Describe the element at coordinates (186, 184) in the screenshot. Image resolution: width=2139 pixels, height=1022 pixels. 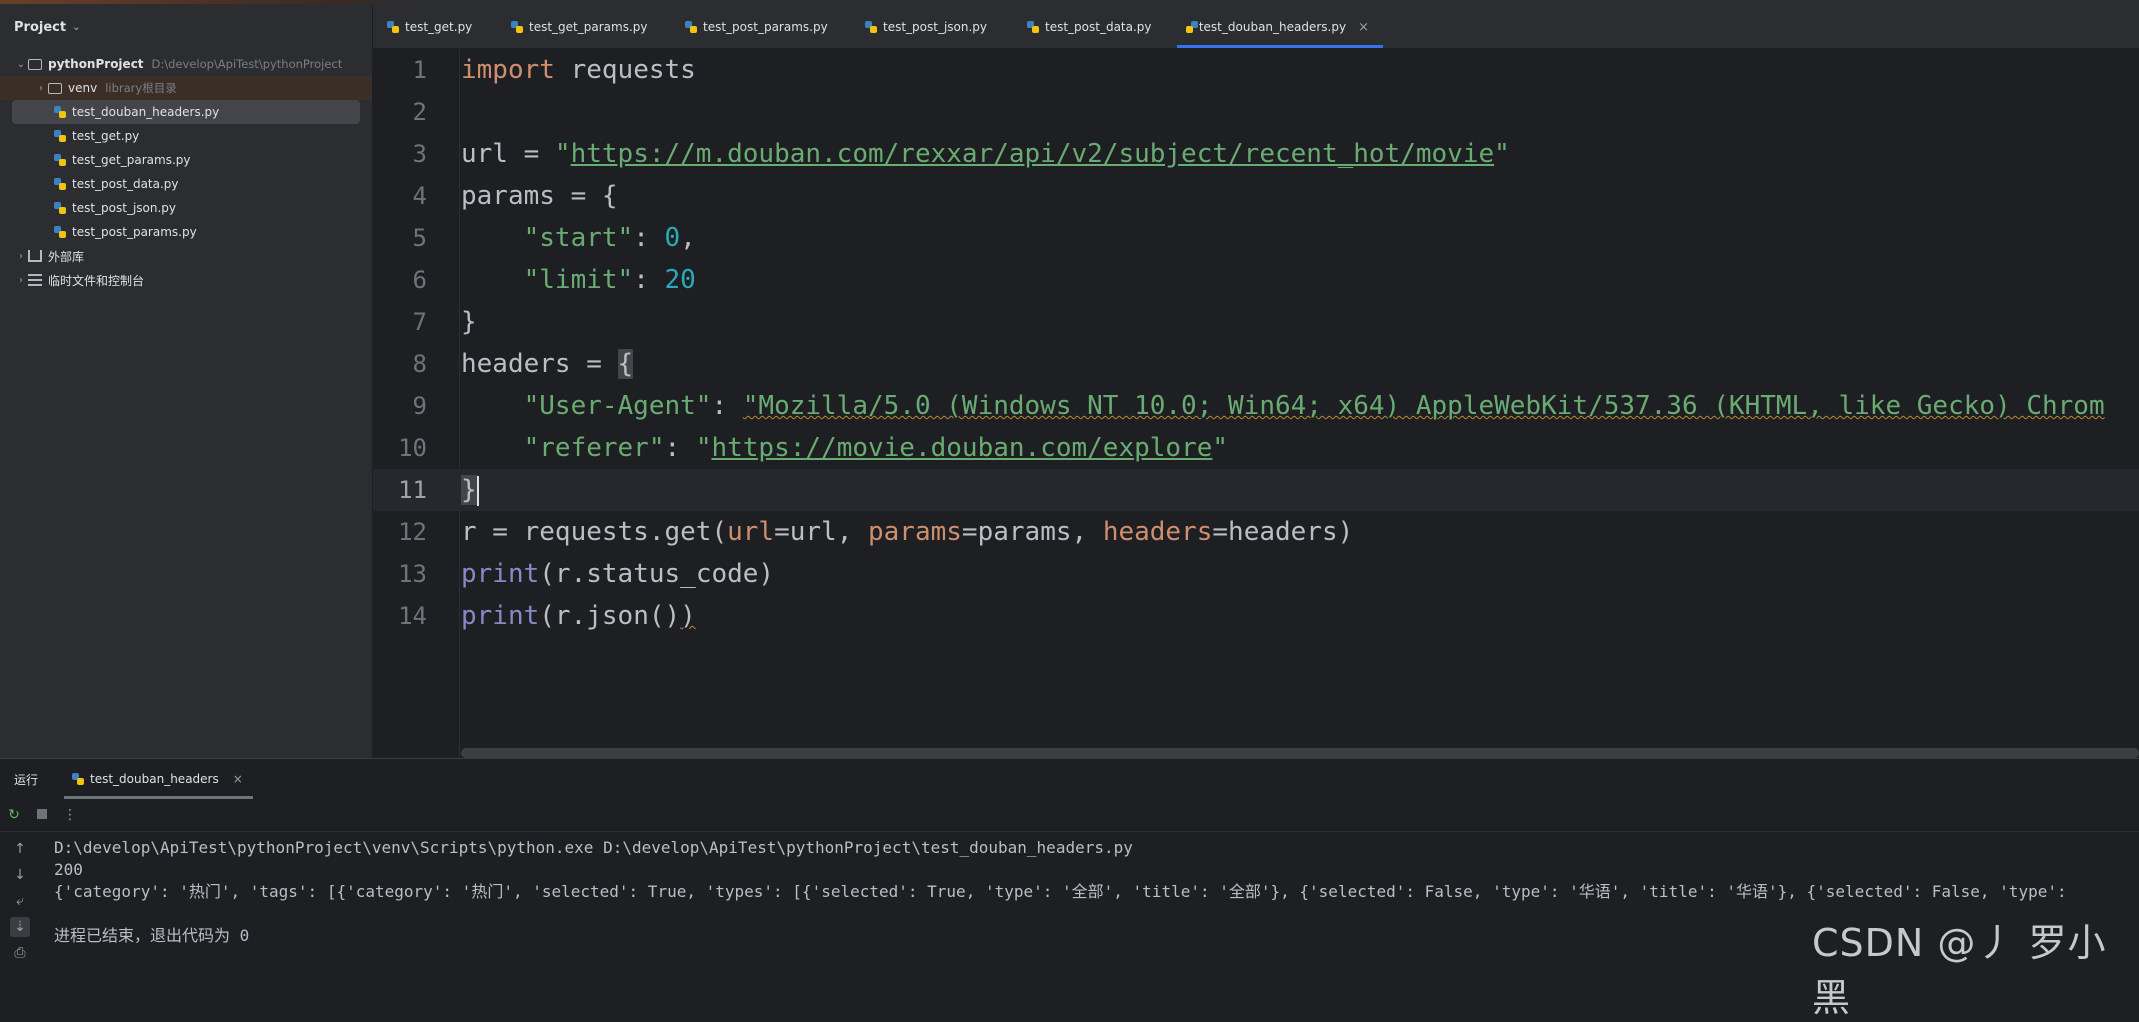
I see `tree-file-item: test_post_data.py` at that location.